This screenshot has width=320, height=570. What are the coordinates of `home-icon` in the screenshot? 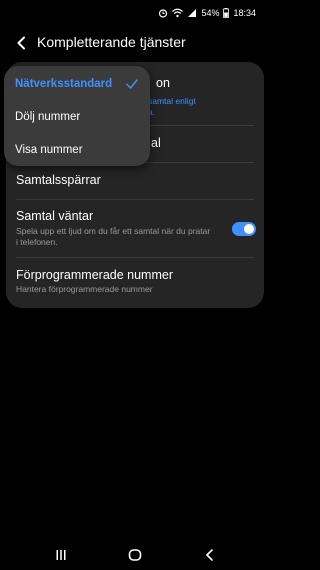 It's located at (135, 555).